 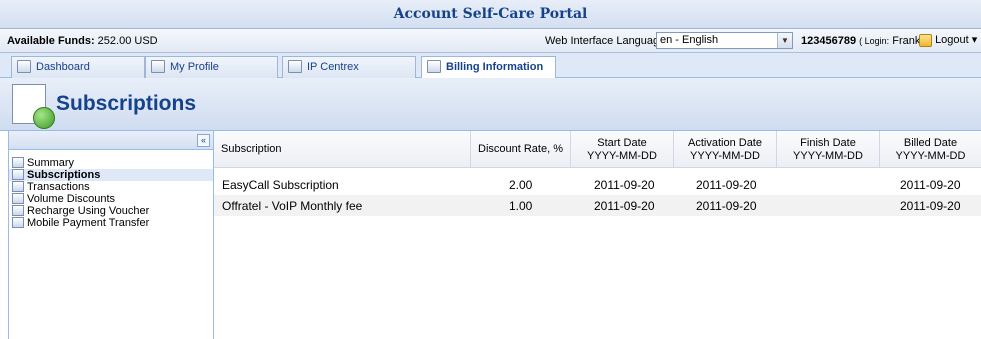 I want to click on tab-my-profile-label: My Profile, so click(x=194, y=67).